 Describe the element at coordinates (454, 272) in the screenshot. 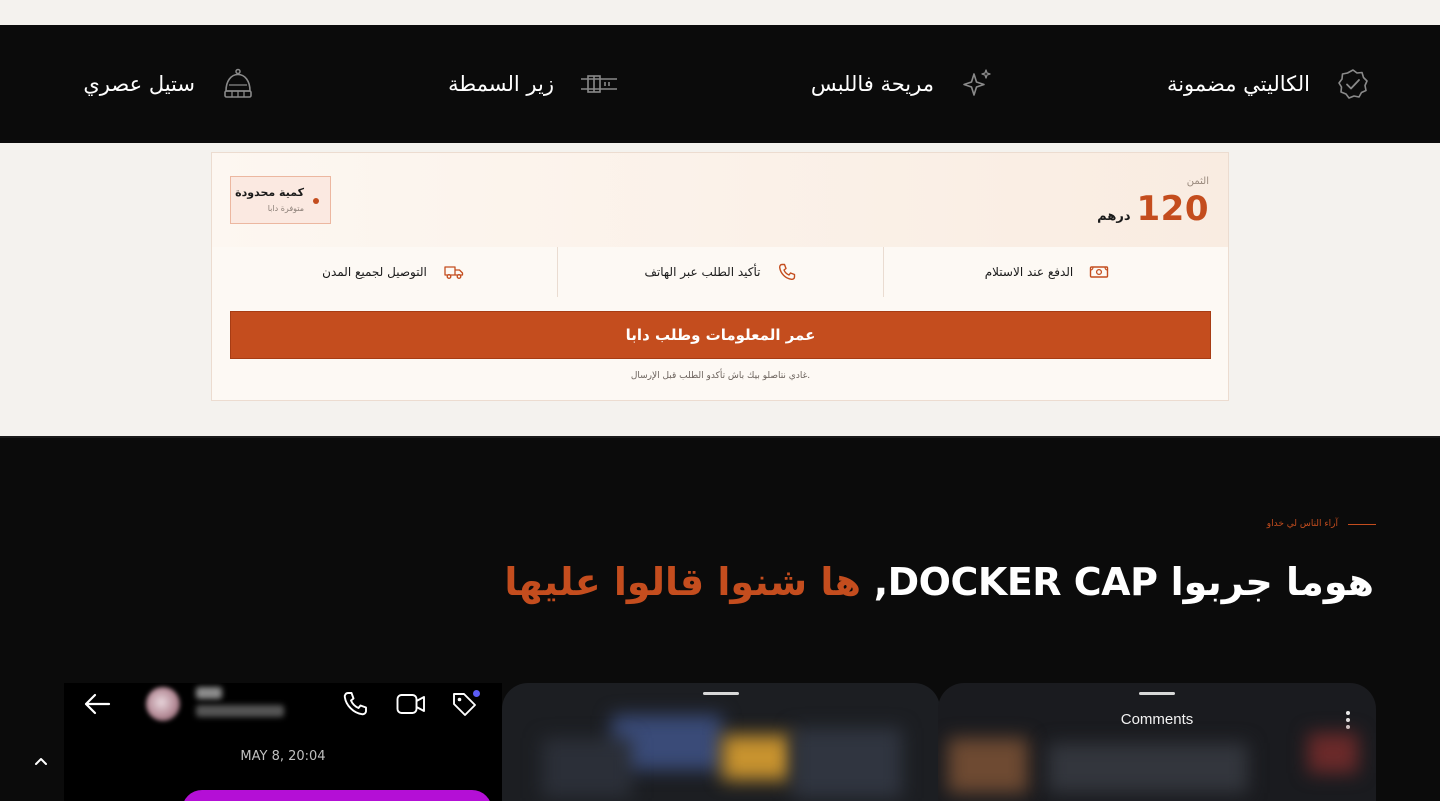

I see `truck-icon` at that location.